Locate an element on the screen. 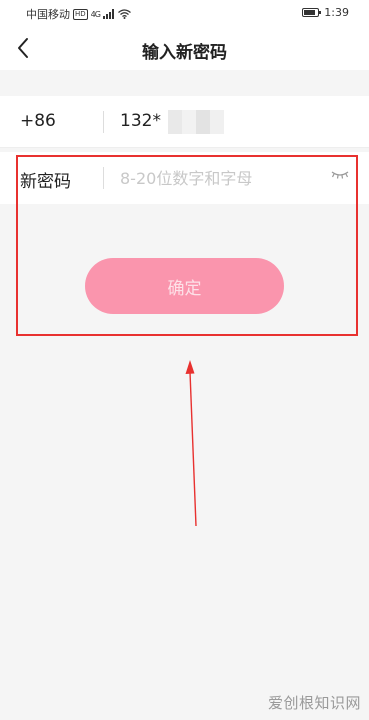 The width and height of the screenshot is (369, 720). wifi-icon is located at coordinates (124, 14).